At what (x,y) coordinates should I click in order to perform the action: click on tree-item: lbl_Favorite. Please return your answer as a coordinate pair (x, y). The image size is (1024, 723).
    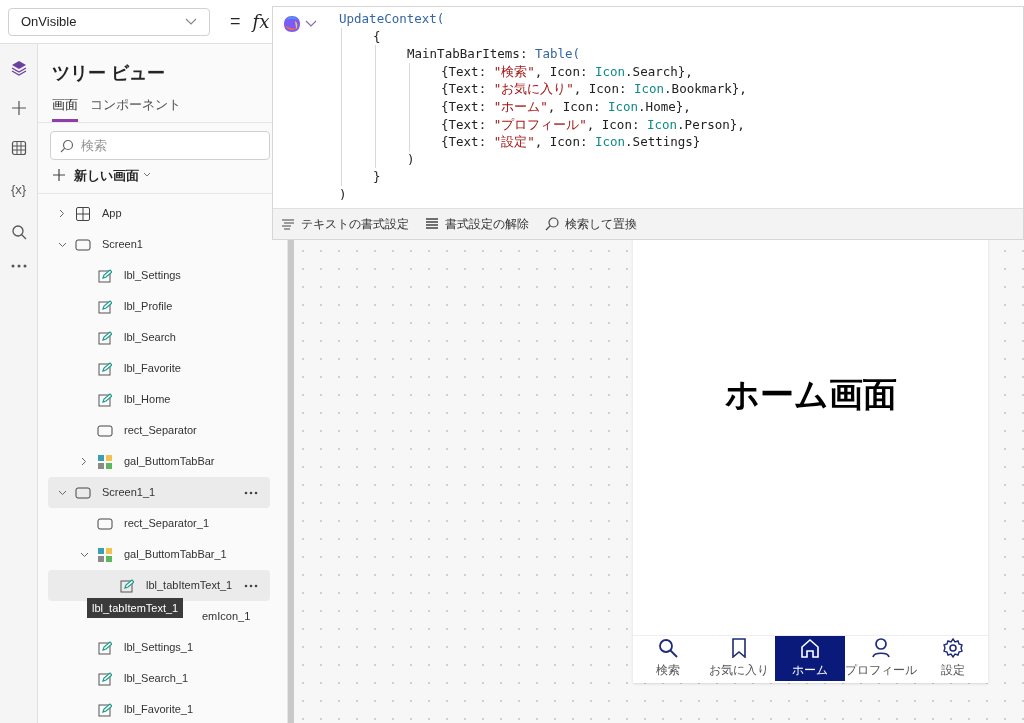
    Looking at the image, I should click on (159, 368).